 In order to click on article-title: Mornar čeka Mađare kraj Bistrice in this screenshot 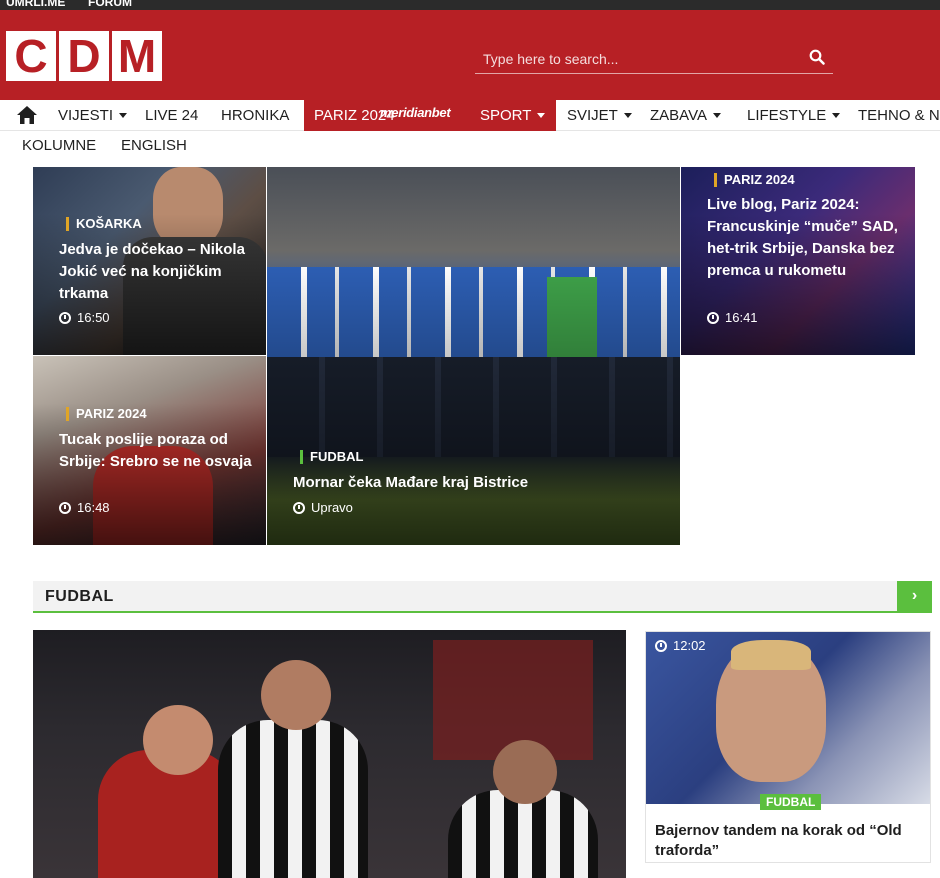, I will do `click(478, 483)`.